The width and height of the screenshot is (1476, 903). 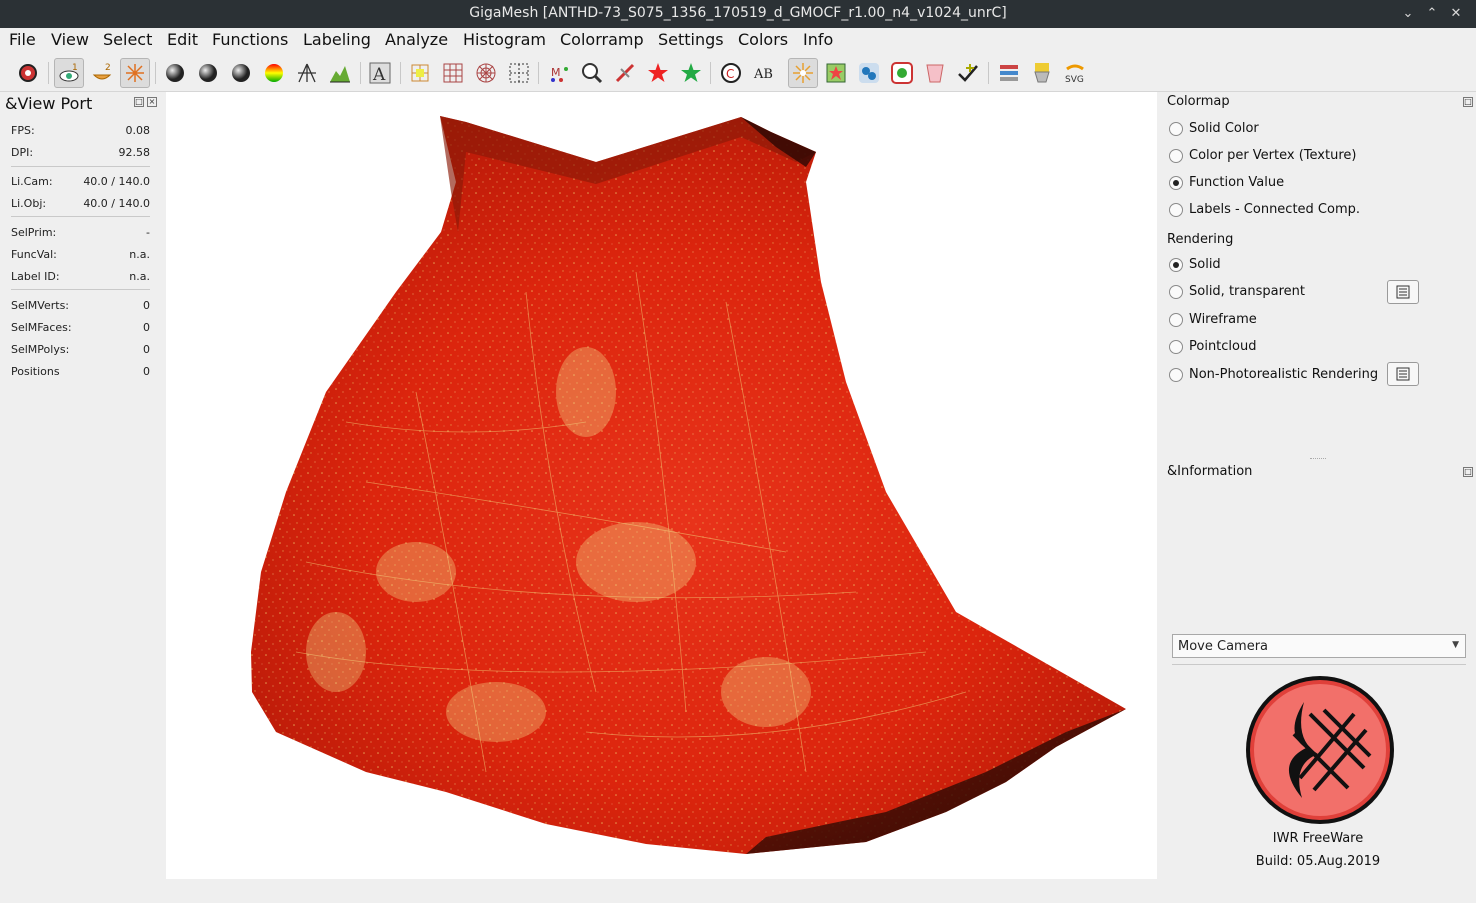 What do you see at coordinates (592, 73) in the screenshot?
I see `search-abc-icon` at bounding box center [592, 73].